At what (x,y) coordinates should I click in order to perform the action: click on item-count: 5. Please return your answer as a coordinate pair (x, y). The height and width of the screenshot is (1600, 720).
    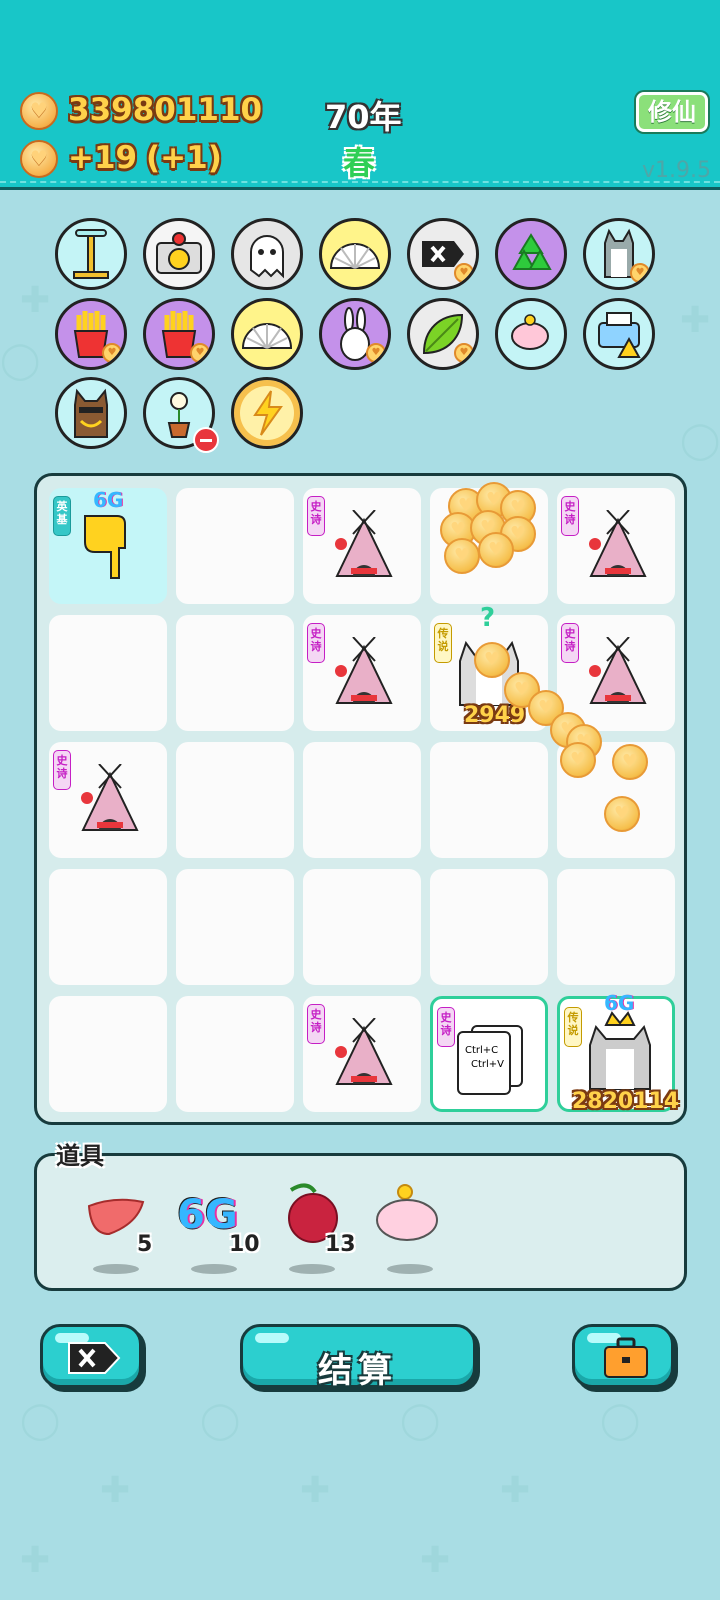
    Looking at the image, I should click on (145, 1244).